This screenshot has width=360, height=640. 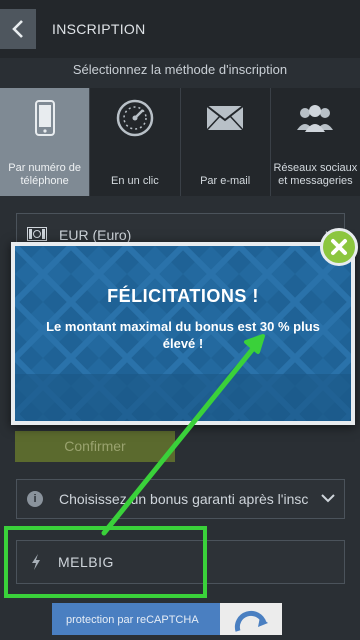 What do you see at coordinates (135, 142) in the screenshot?
I see `tab-one-click: En un clic` at bounding box center [135, 142].